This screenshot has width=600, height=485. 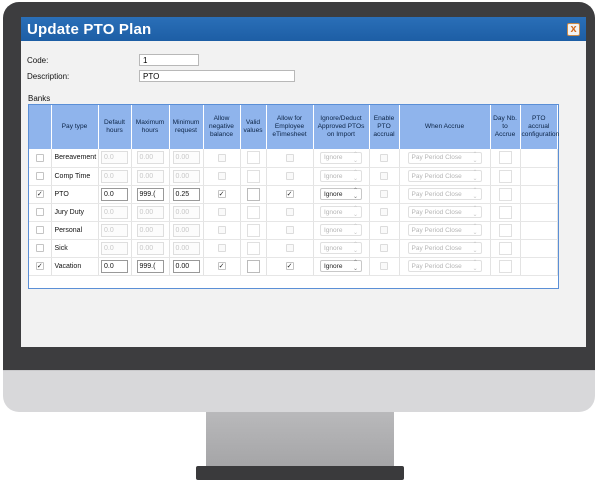 What do you see at coordinates (300, 473) in the screenshot?
I see `monitor-stand-base` at bounding box center [300, 473].